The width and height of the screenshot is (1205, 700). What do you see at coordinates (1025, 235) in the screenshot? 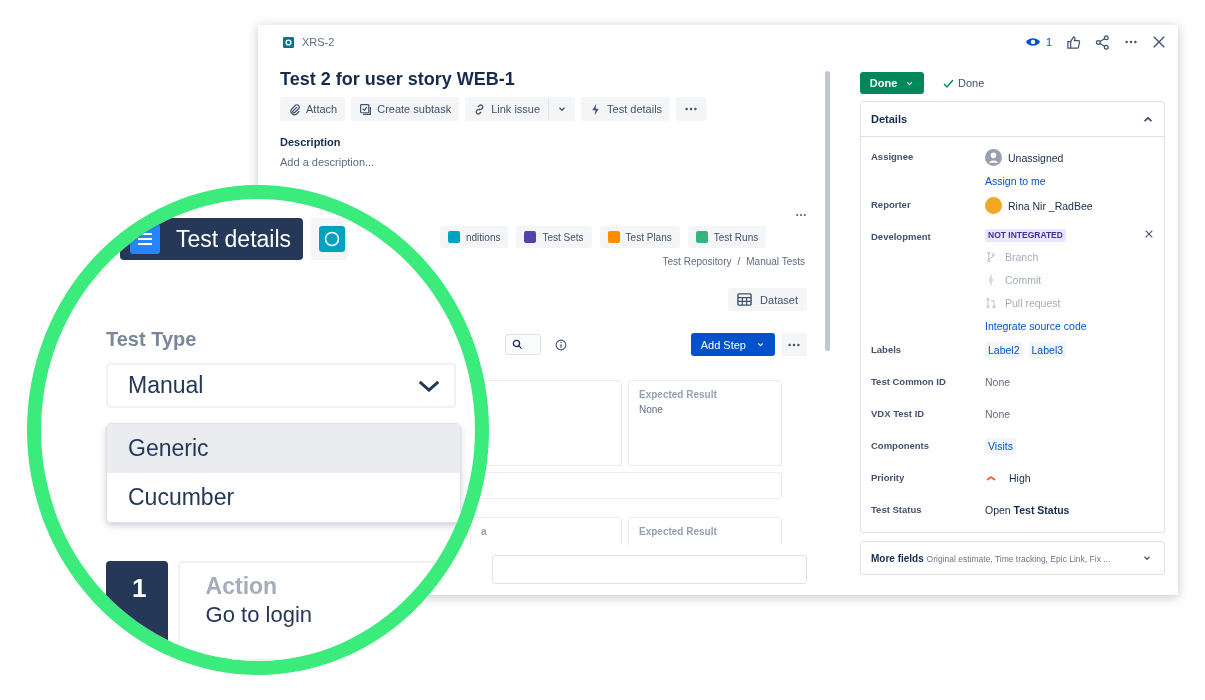
I see `status-lozenge: NOT INTEGRATED` at bounding box center [1025, 235].